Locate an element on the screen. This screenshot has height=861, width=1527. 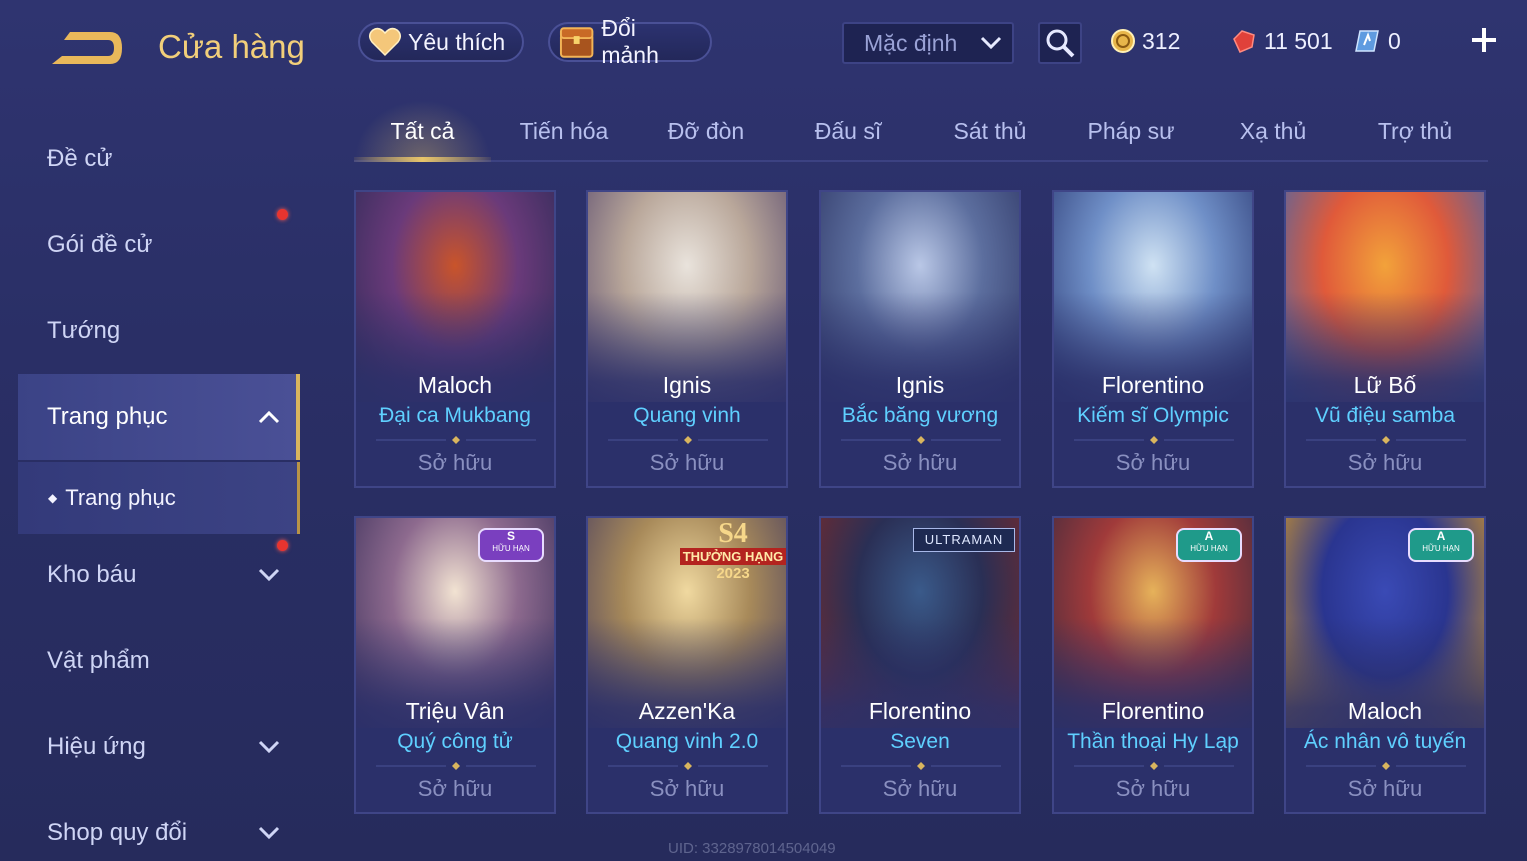
skin-card: Maloch Đại ca Mukbang Sở hữu is located at coordinates (455, 339).